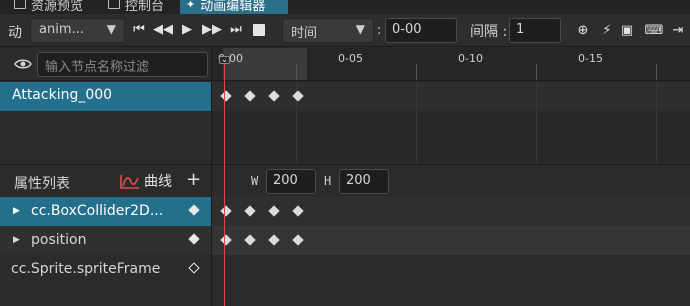 The height and width of the screenshot is (306, 690). I want to click on width-value: 200, so click(285, 180).